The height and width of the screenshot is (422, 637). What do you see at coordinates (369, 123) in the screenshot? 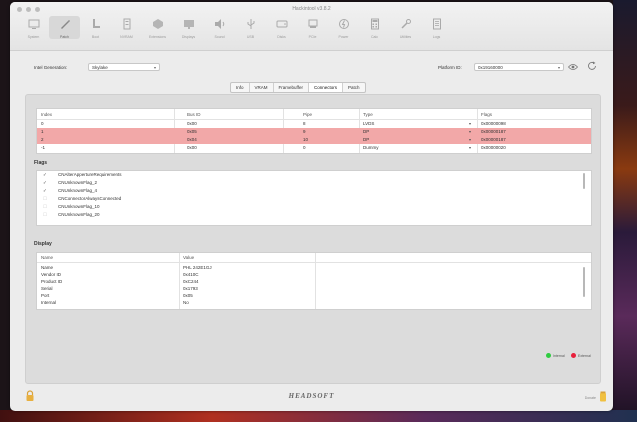
I see `connector-type: LVDS` at bounding box center [369, 123].